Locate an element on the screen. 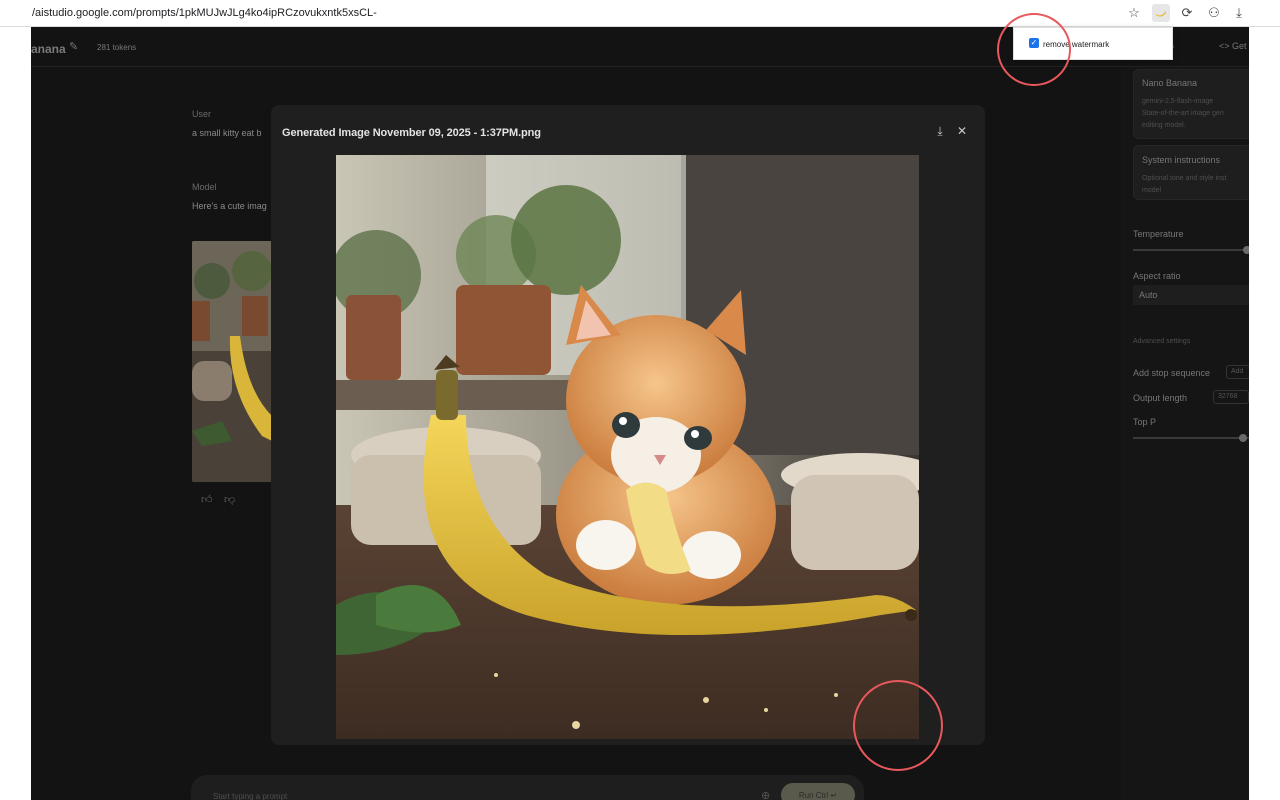 This screenshot has width=1280, height=800. user-label: User is located at coordinates (202, 114).